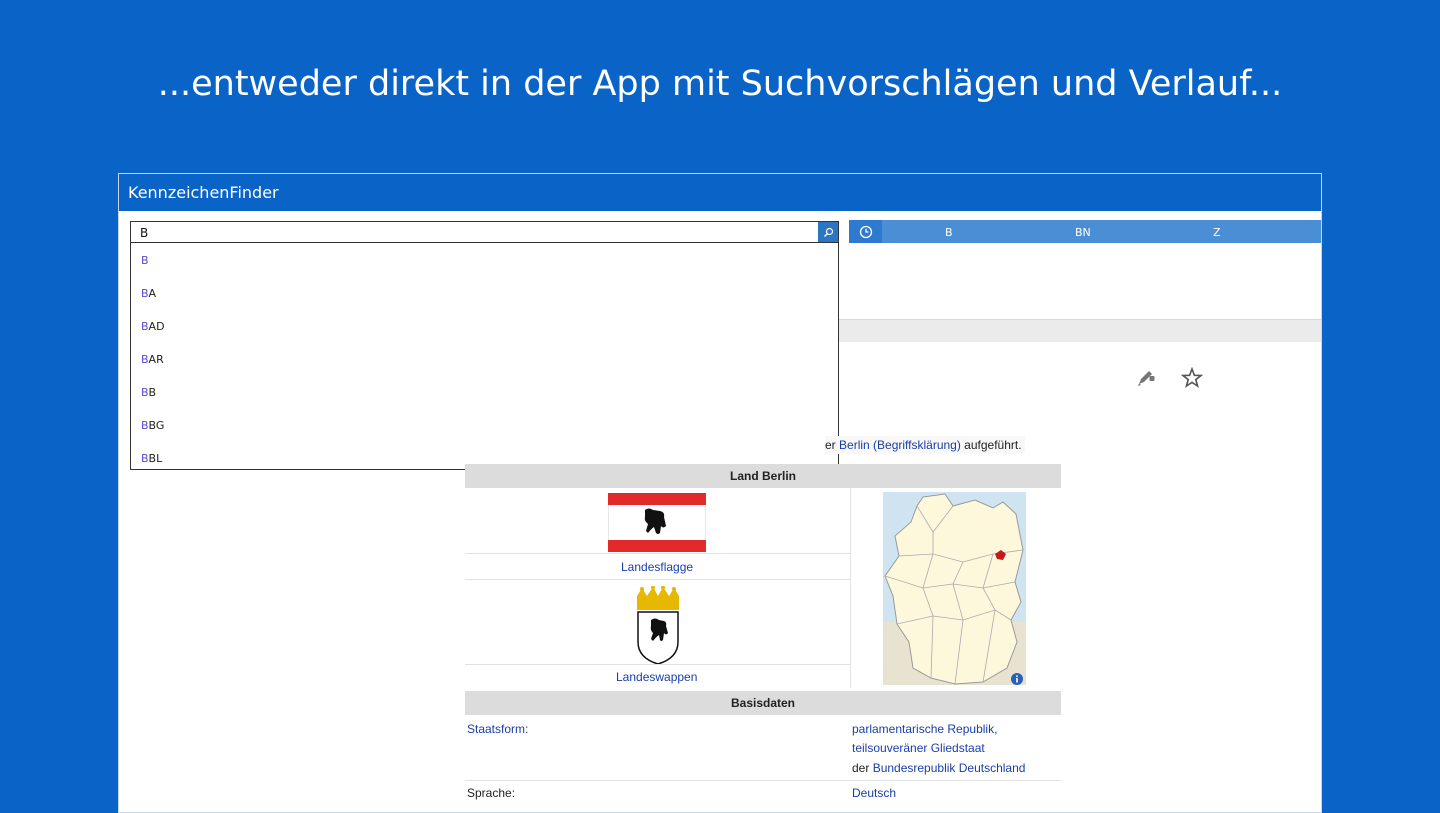 This screenshot has width=1440, height=813. I want to click on search-icon, so click(828, 232).